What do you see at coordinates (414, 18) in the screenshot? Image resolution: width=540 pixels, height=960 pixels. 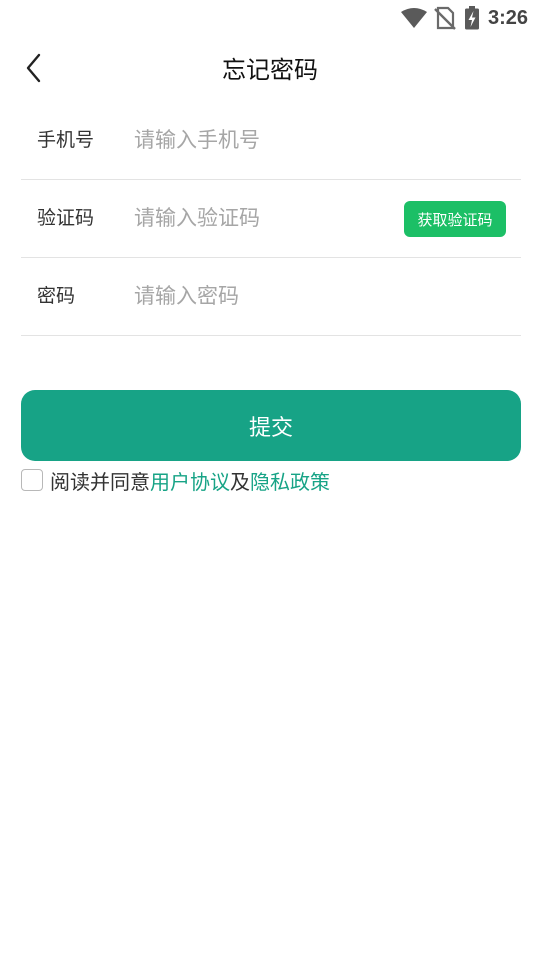 I see `wifi-icon` at bounding box center [414, 18].